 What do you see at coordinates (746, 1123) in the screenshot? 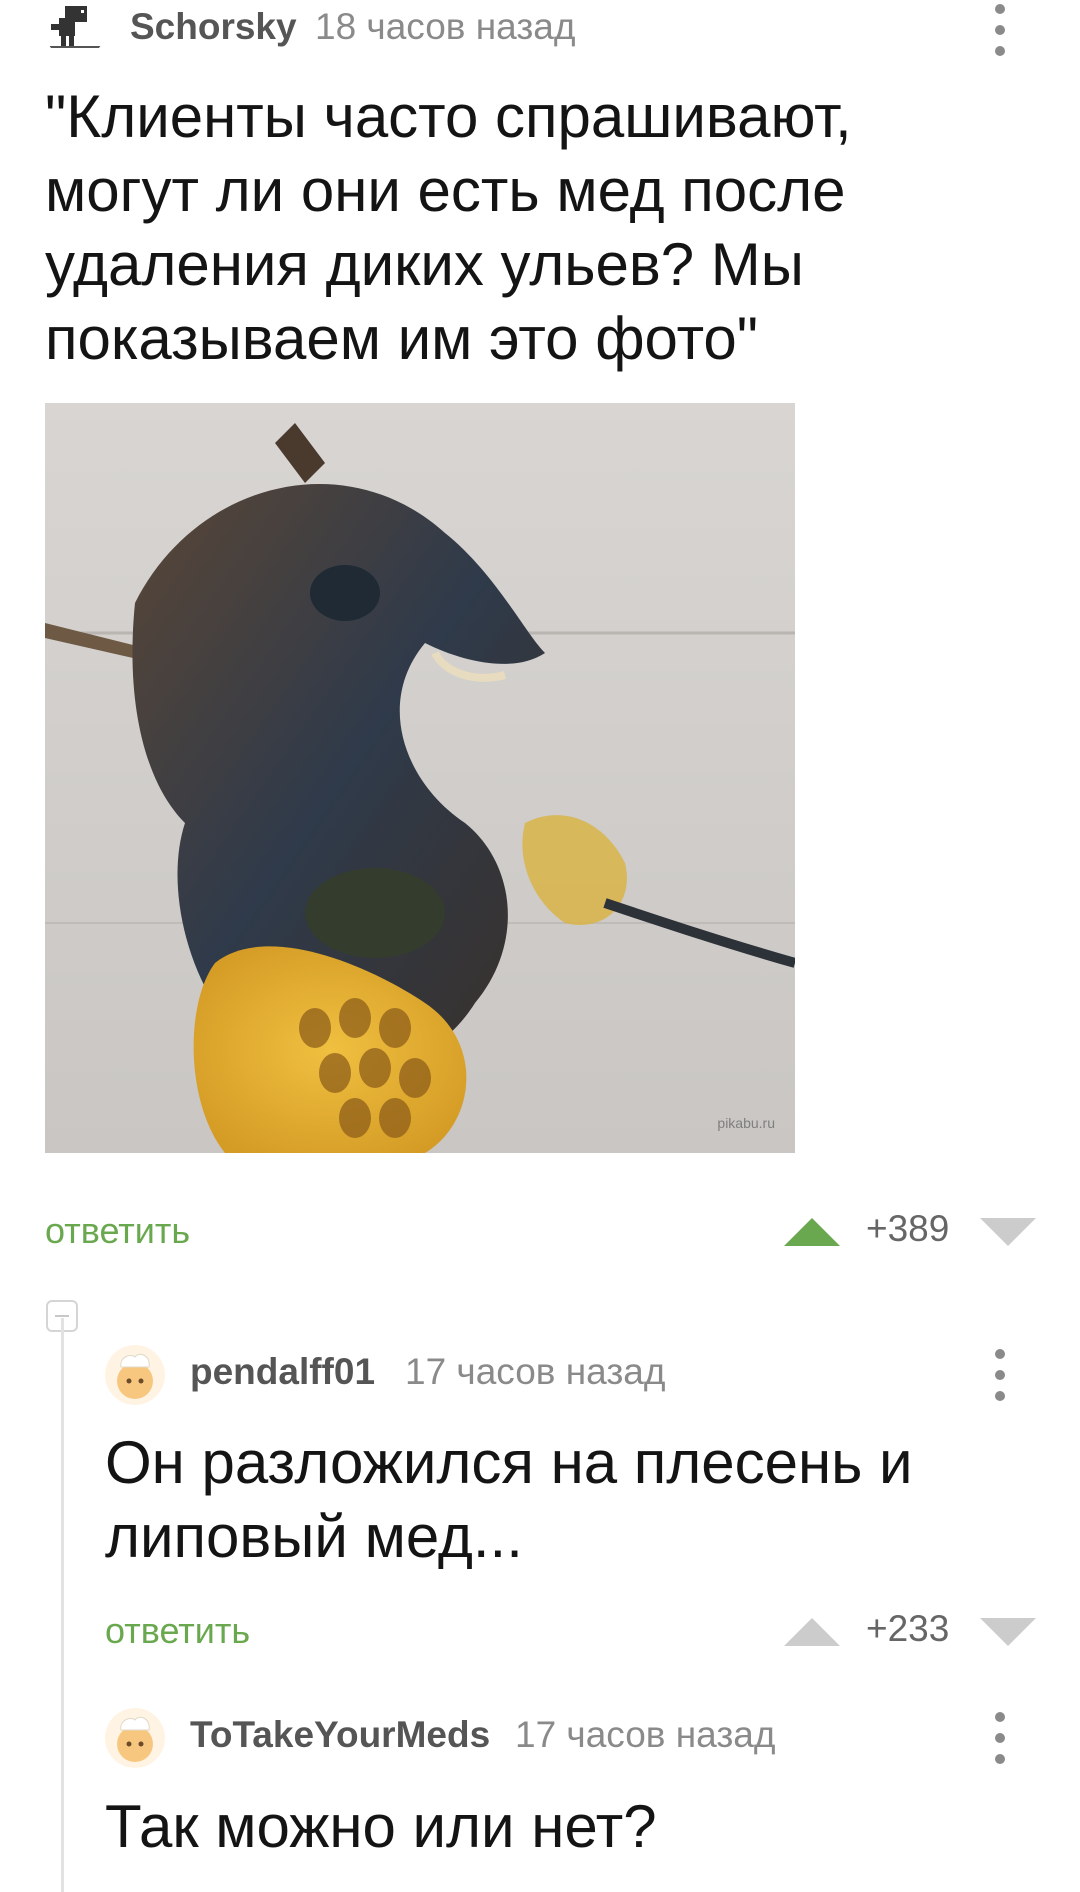
I see `image-watermark: pikabu.ru` at bounding box center [746, 1123].